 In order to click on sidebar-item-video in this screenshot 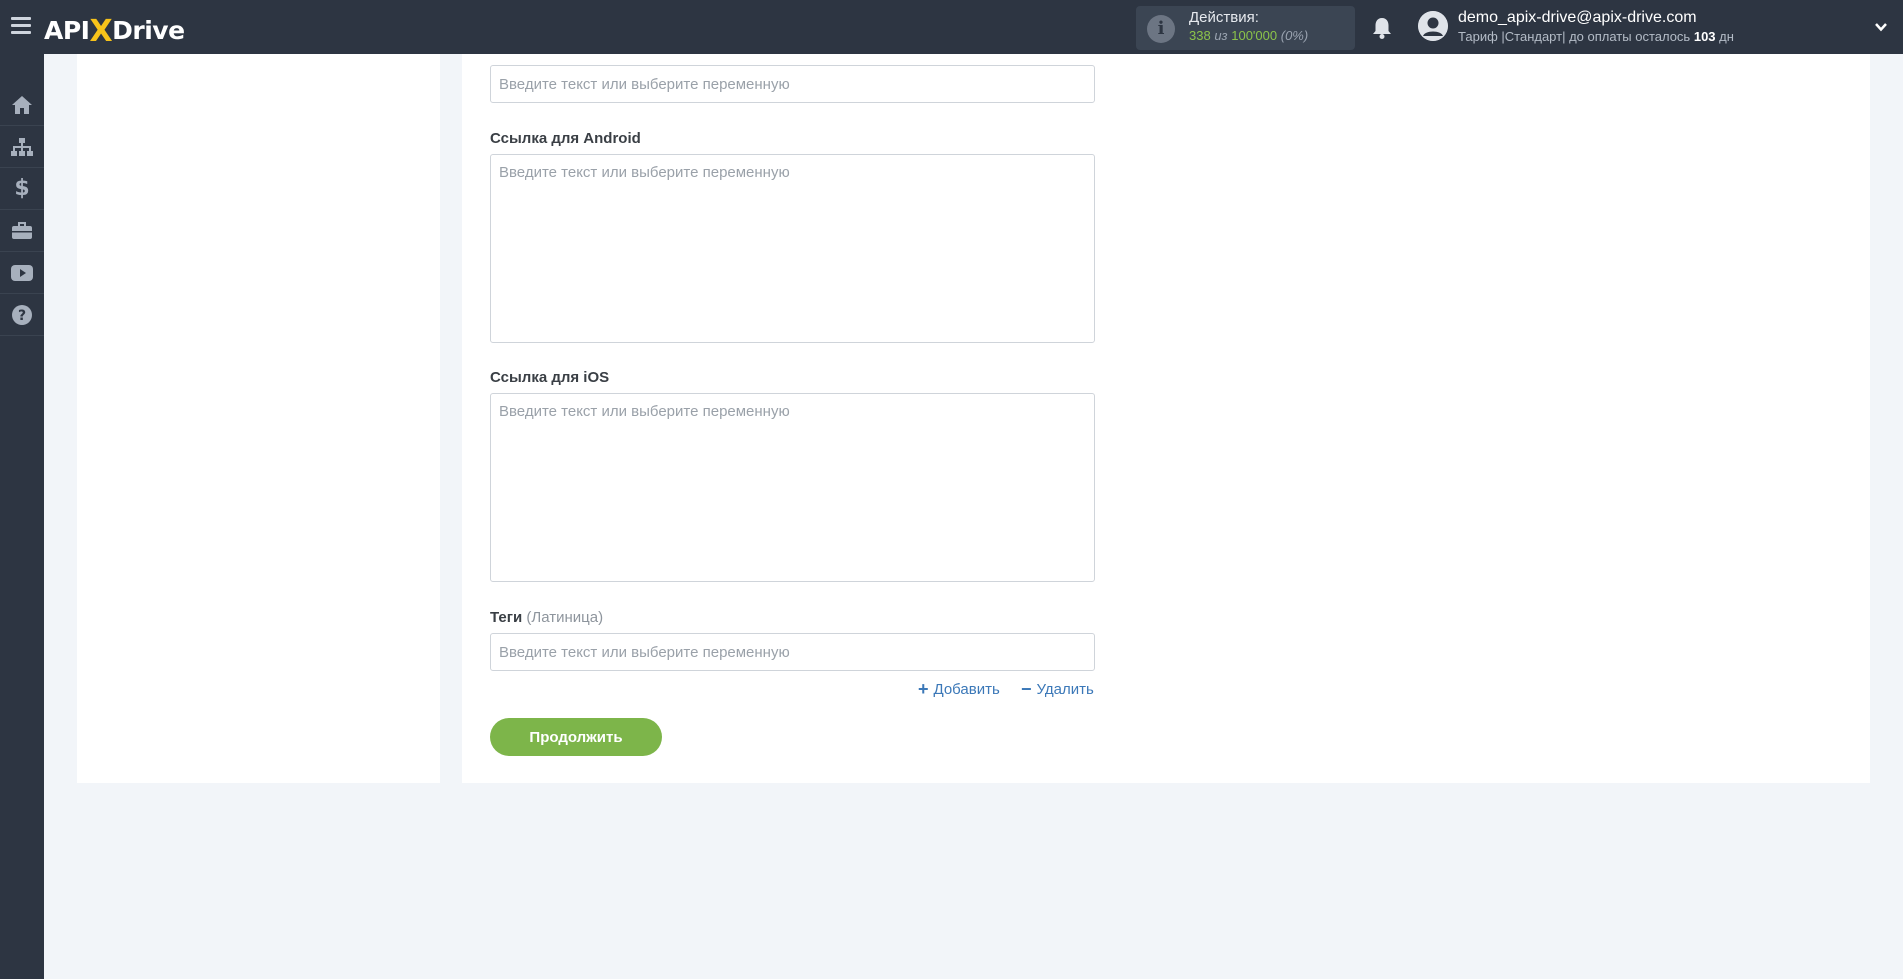, I will do `click(22, 273)`.